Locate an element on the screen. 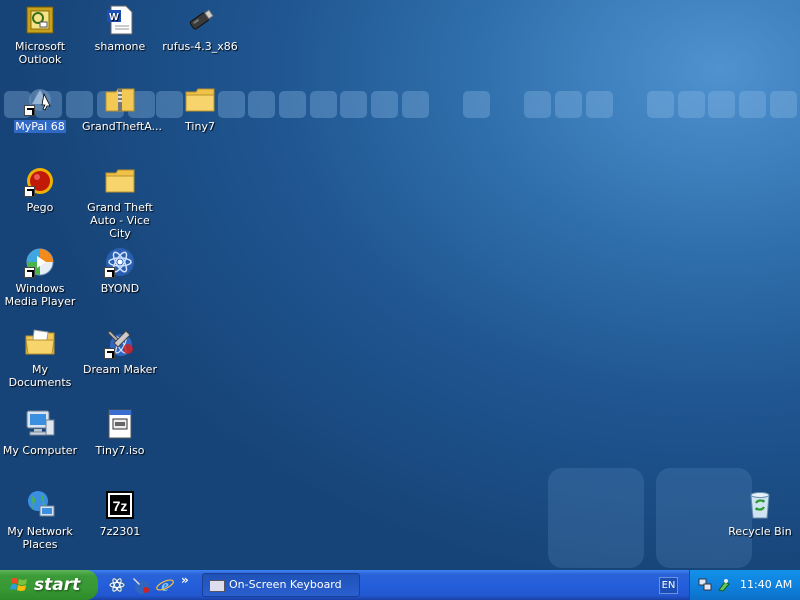 The image size is (800, 600). recycle-bin-icon is located at coordinates (760, 505).